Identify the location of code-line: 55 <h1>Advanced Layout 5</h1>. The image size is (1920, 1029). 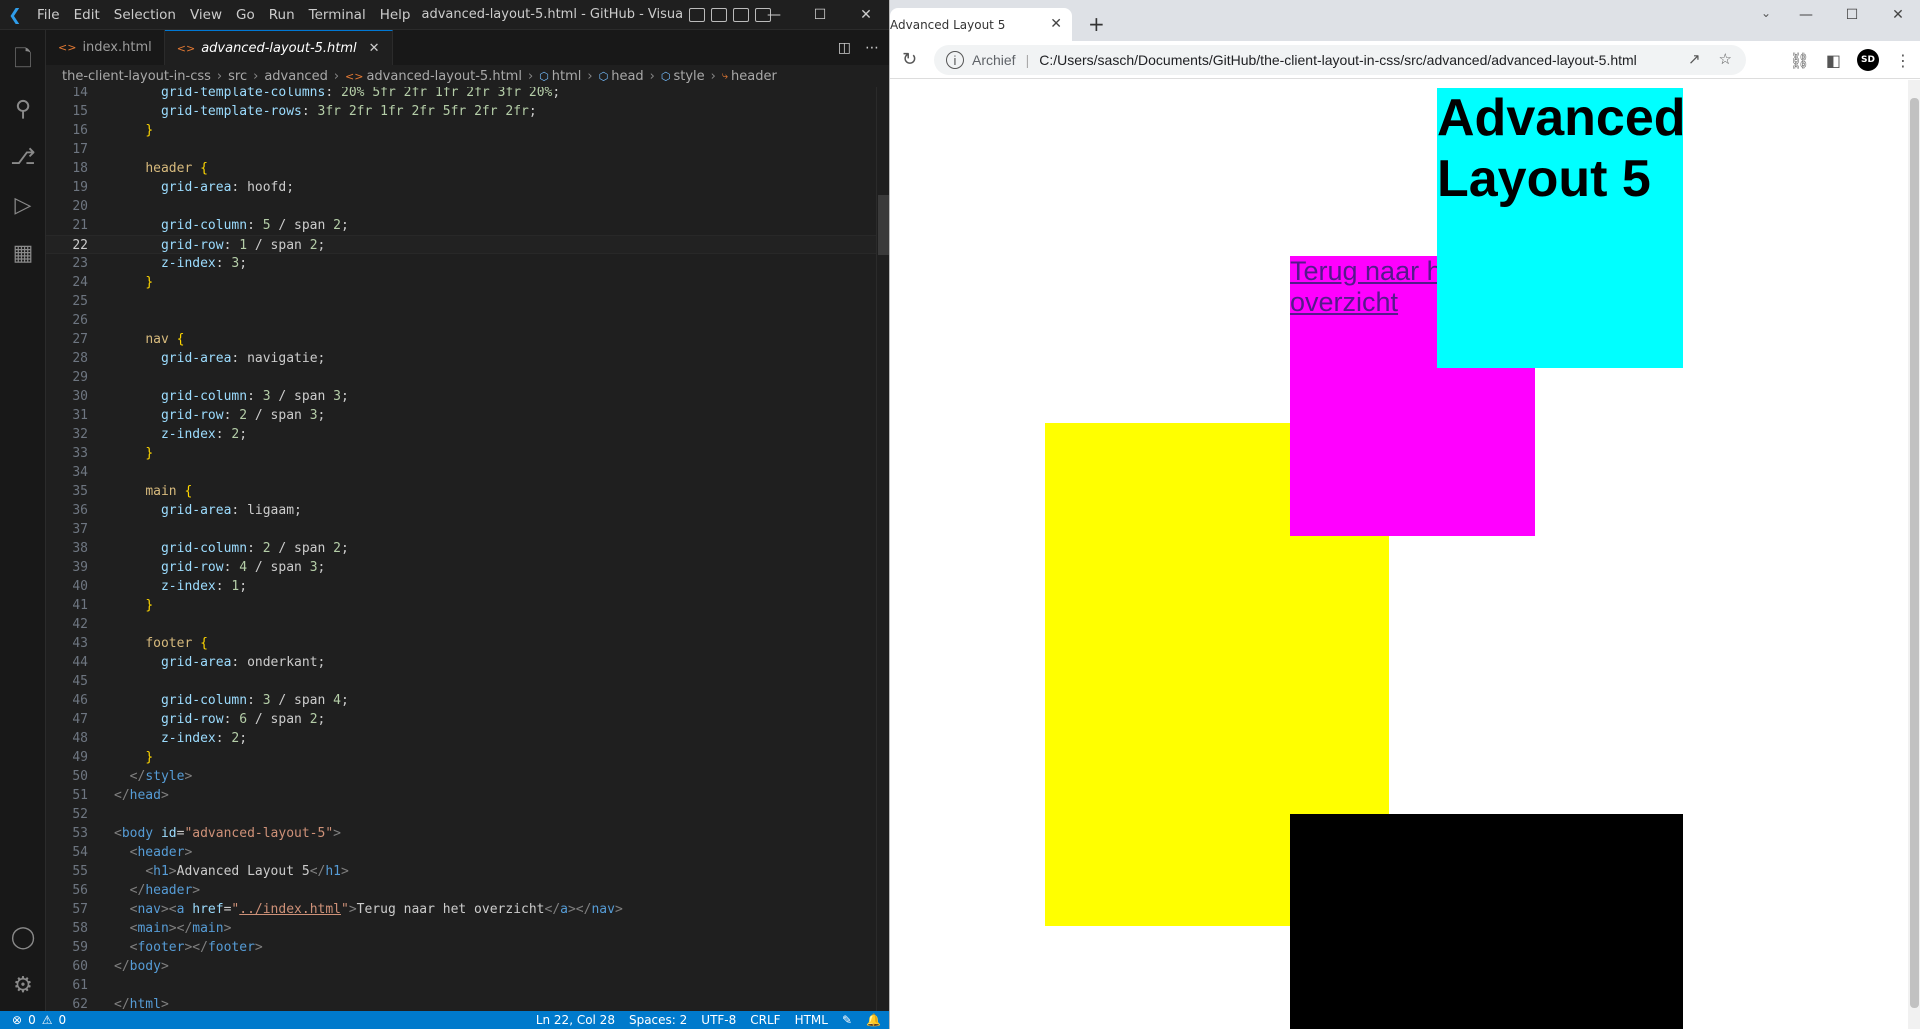
(461, 871).